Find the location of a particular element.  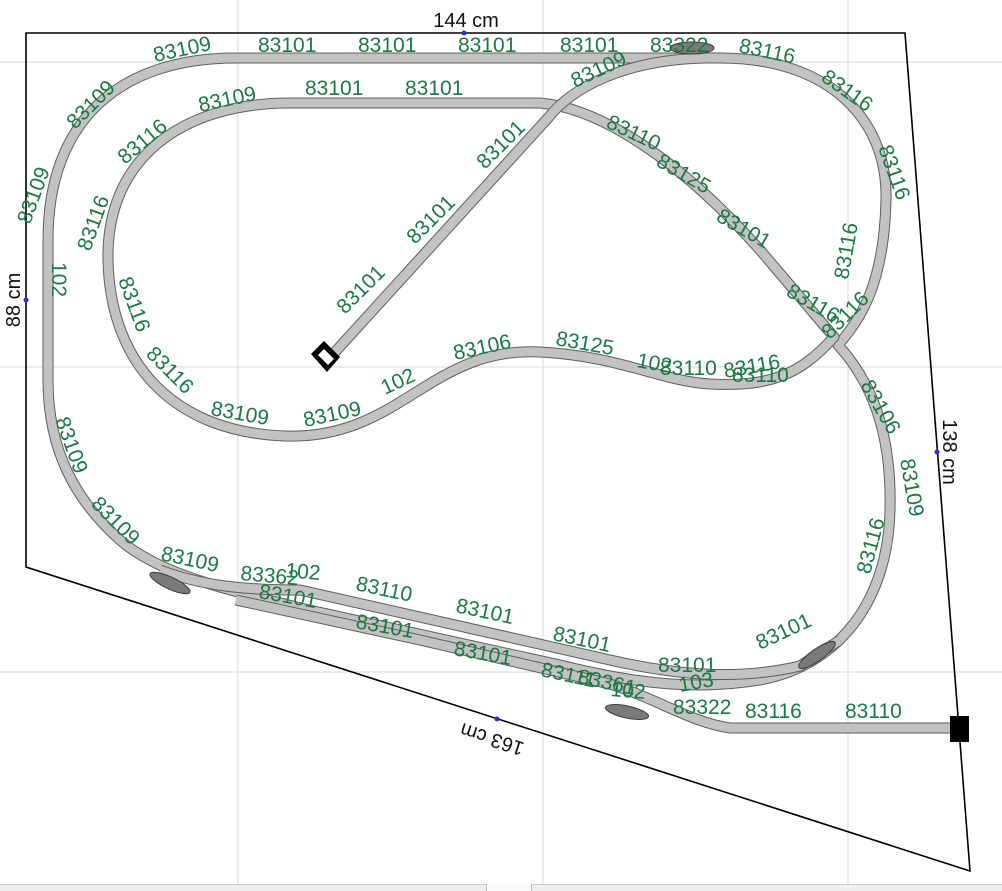

bumper-right is located at coordinates (959, 729).